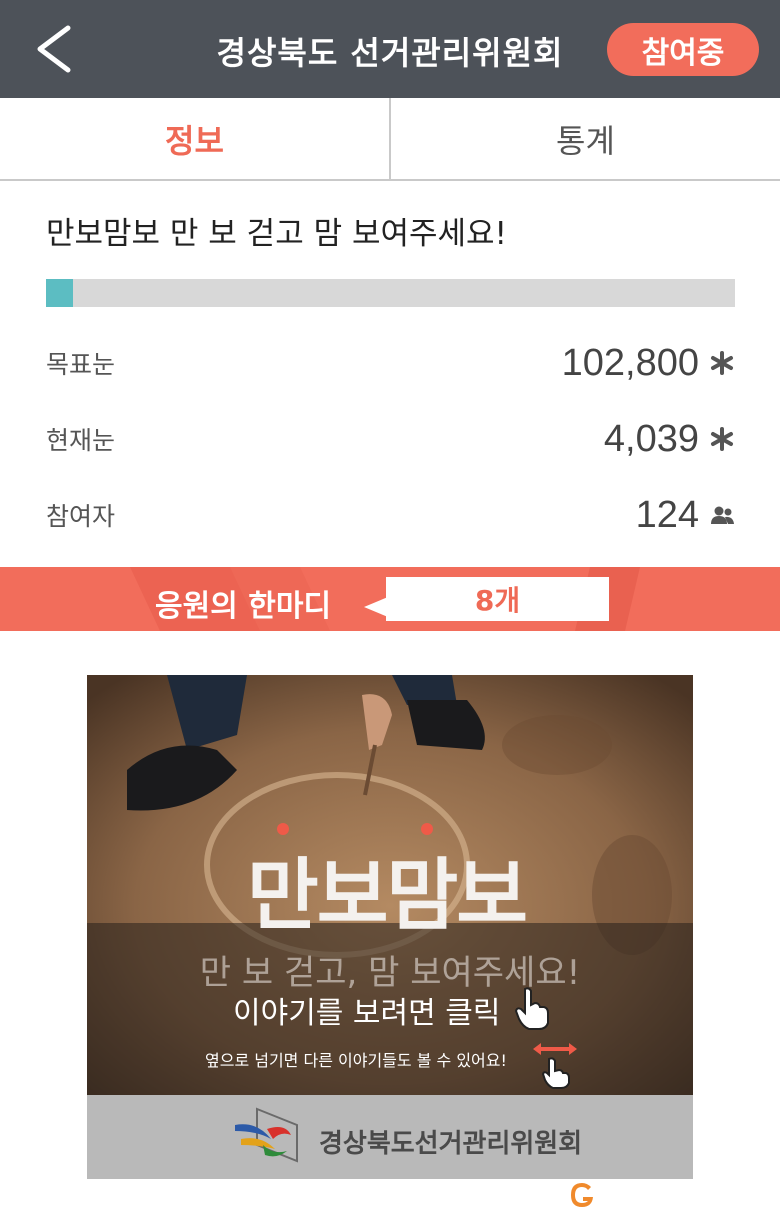 This screenshot has height=1219, width=780. I want to click on story-logo: 만보맘보, so click(387, 896).